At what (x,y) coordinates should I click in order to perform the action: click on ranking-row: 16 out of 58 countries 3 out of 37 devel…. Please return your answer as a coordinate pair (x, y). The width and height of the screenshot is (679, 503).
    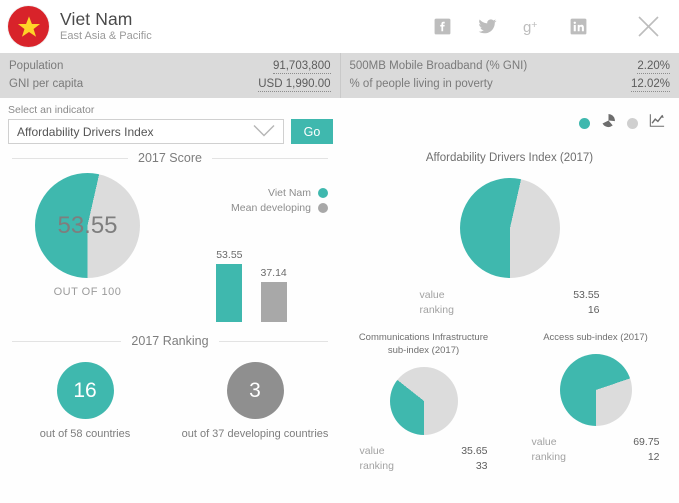
    Looking at the image, I should click on (170, 394).